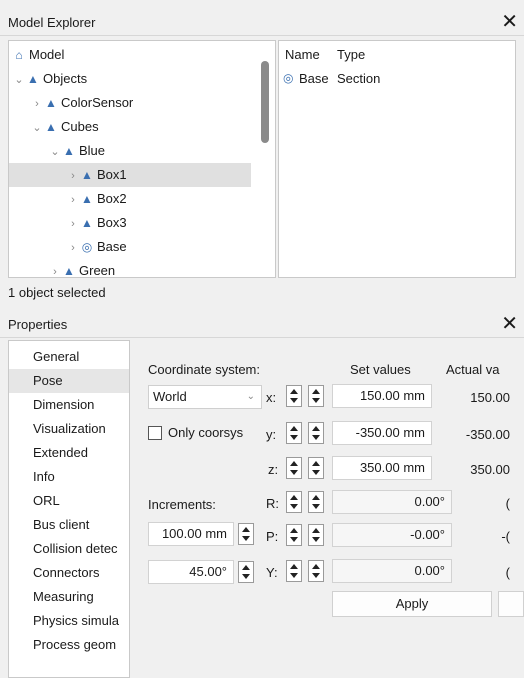 This screenshot has width=524, height=678. I want to click on tab-visualization: Visualization, so click(69, 429).